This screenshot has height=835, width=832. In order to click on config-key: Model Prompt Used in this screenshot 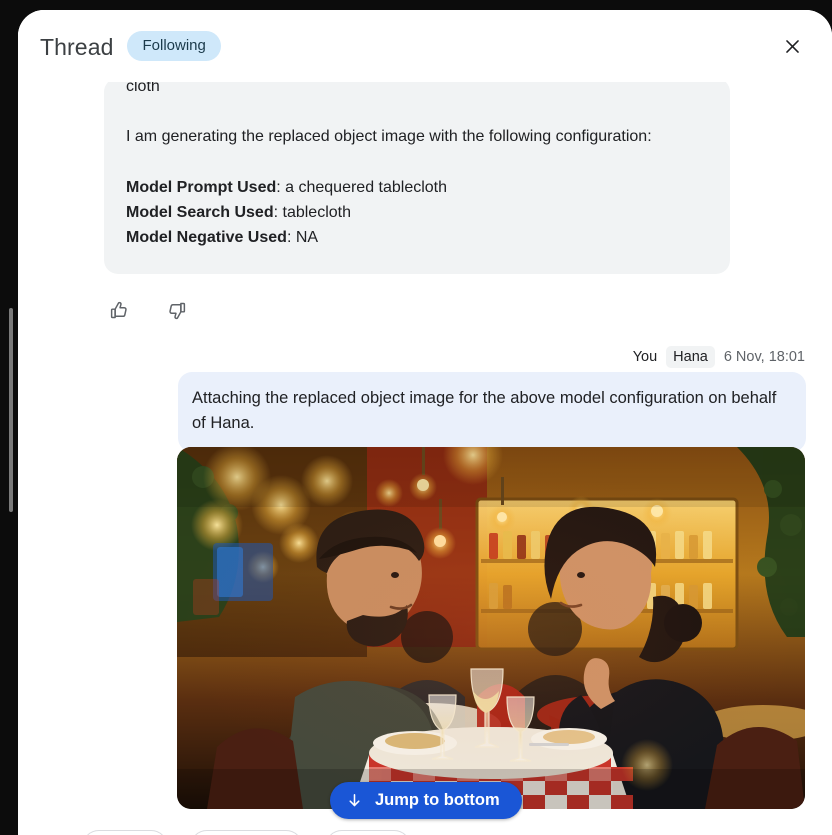, I will do `click(201, 187)`.